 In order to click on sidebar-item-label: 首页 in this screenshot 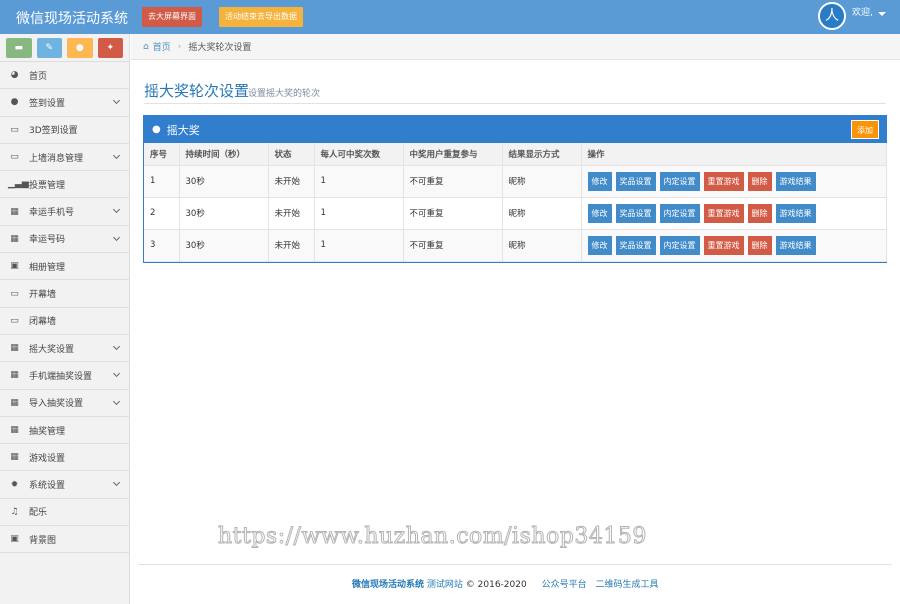, I will do `click(38, 76)`.